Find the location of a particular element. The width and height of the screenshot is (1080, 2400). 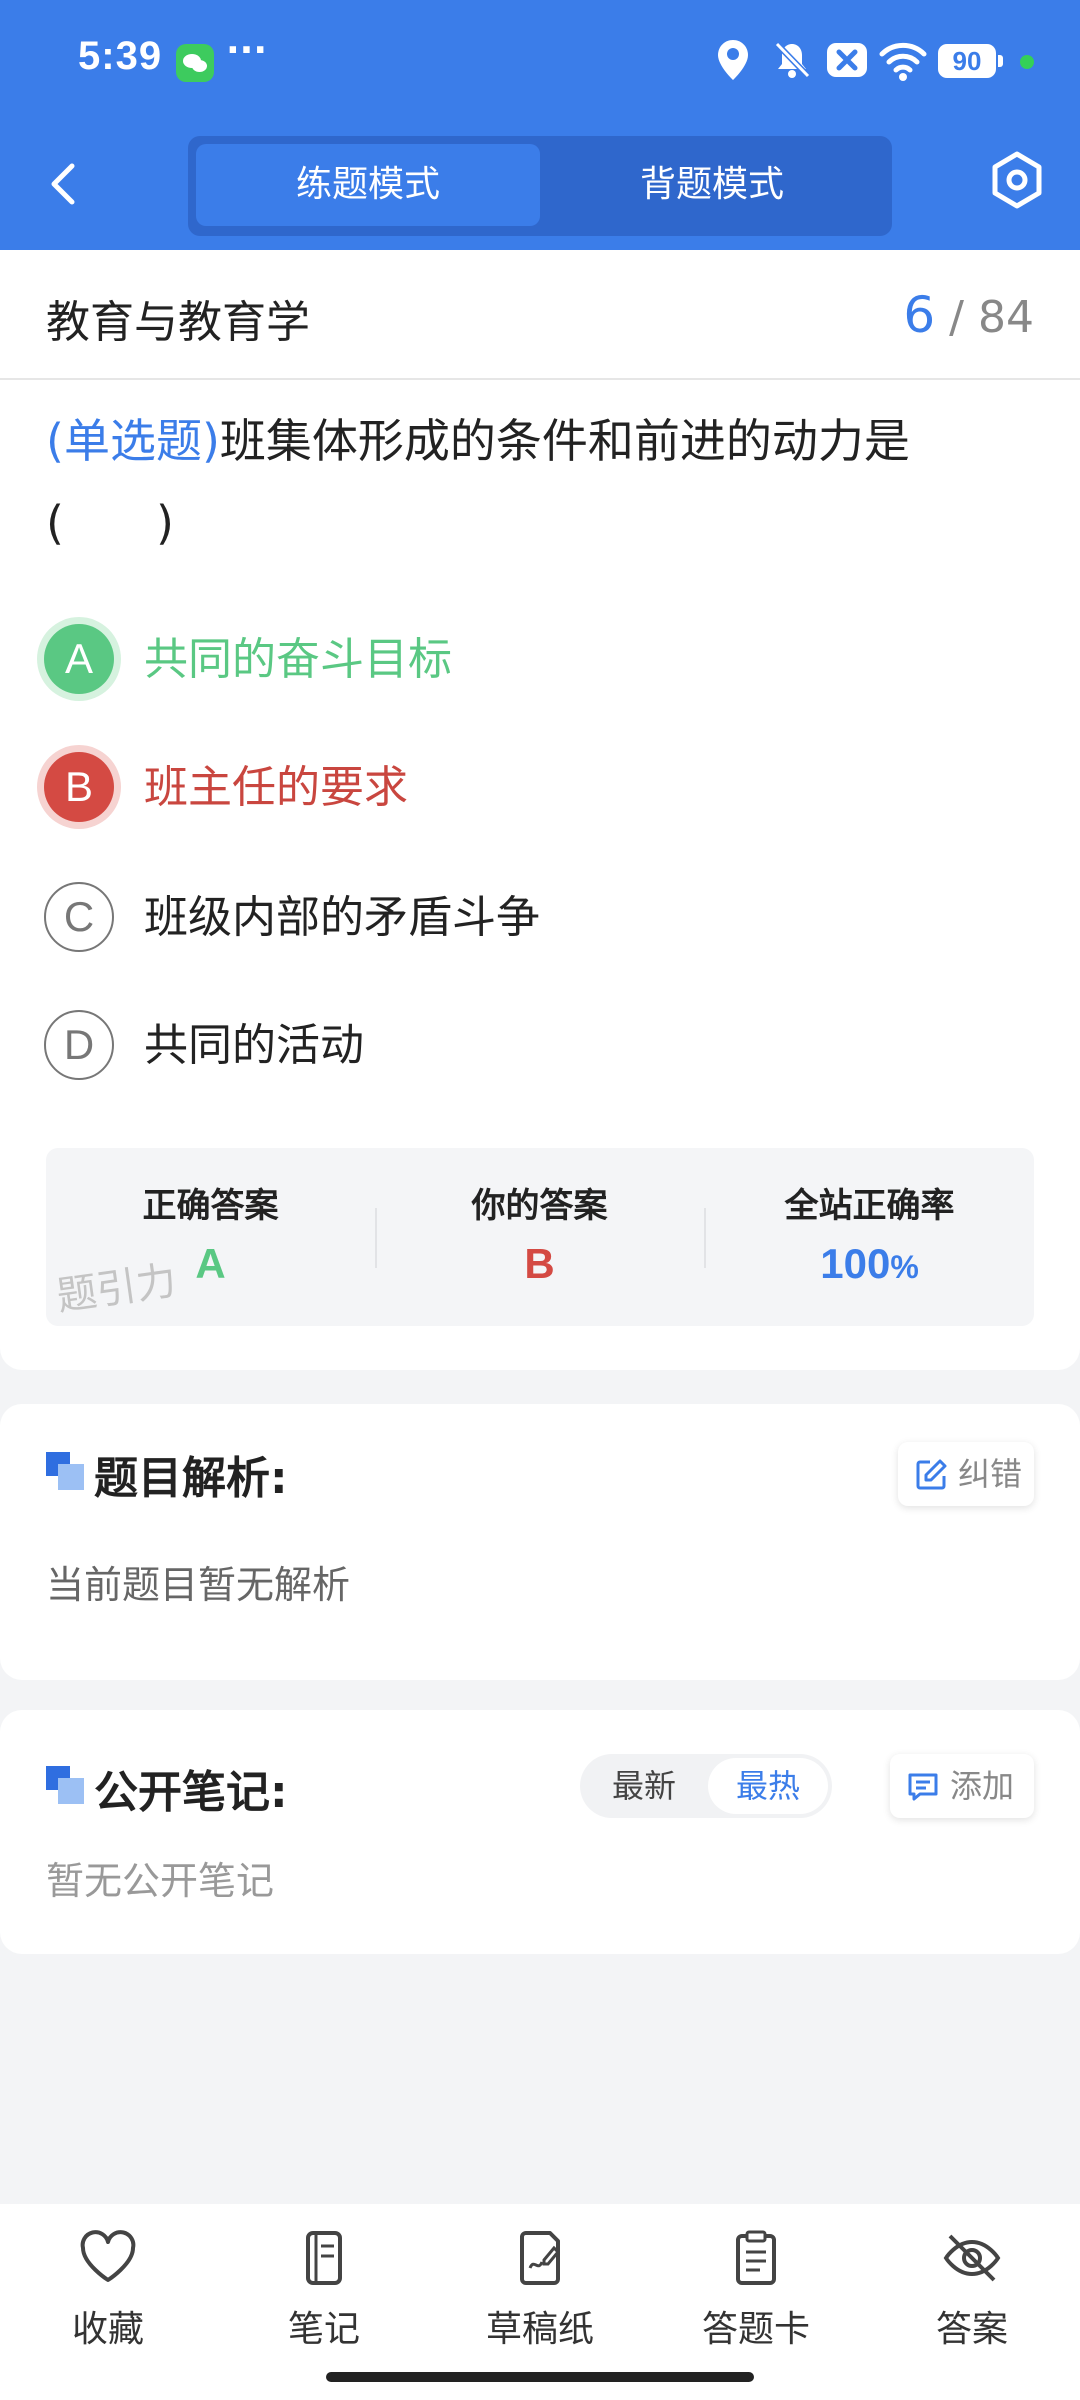

correct-answer-label: 正确答案 is located at coordinates (210, 1206).